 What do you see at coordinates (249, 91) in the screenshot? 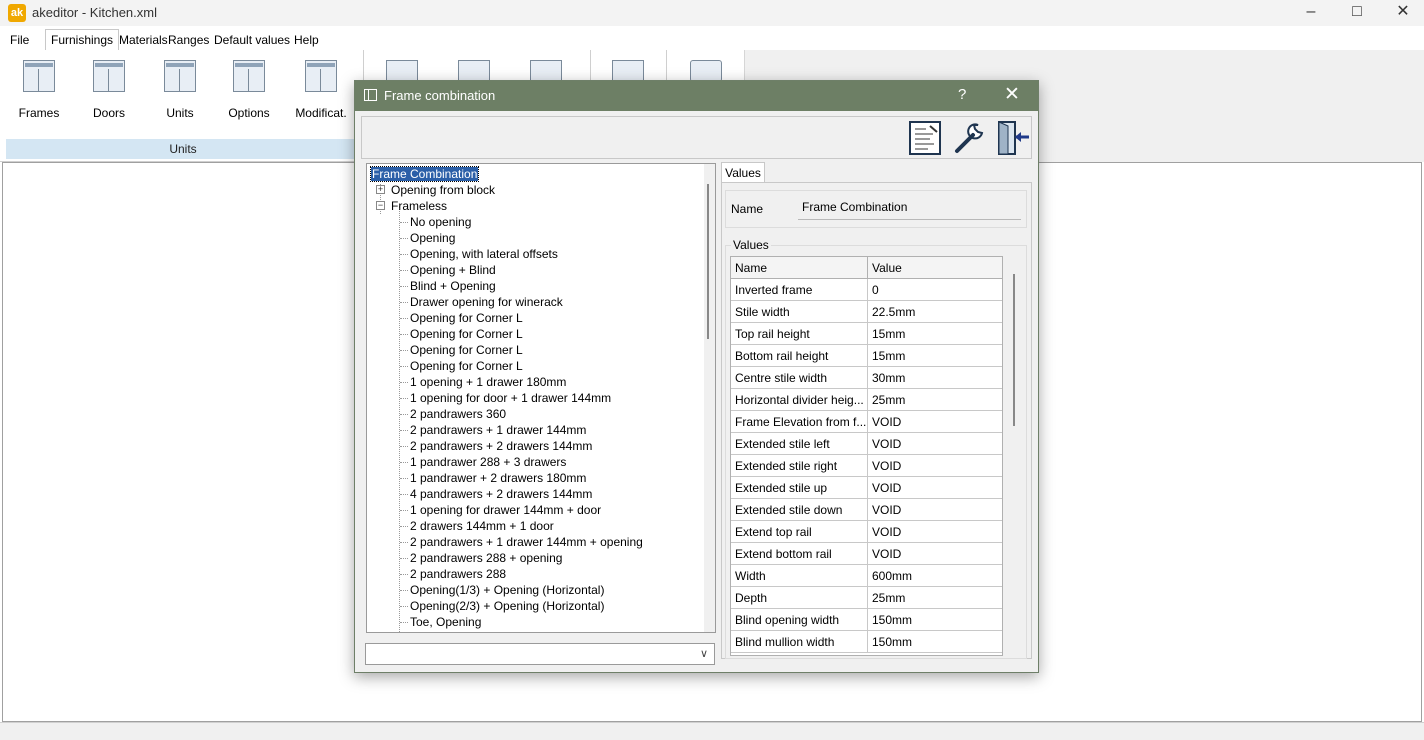
I see `ribbon-button-options: Options` at bounding box center [249, 91].